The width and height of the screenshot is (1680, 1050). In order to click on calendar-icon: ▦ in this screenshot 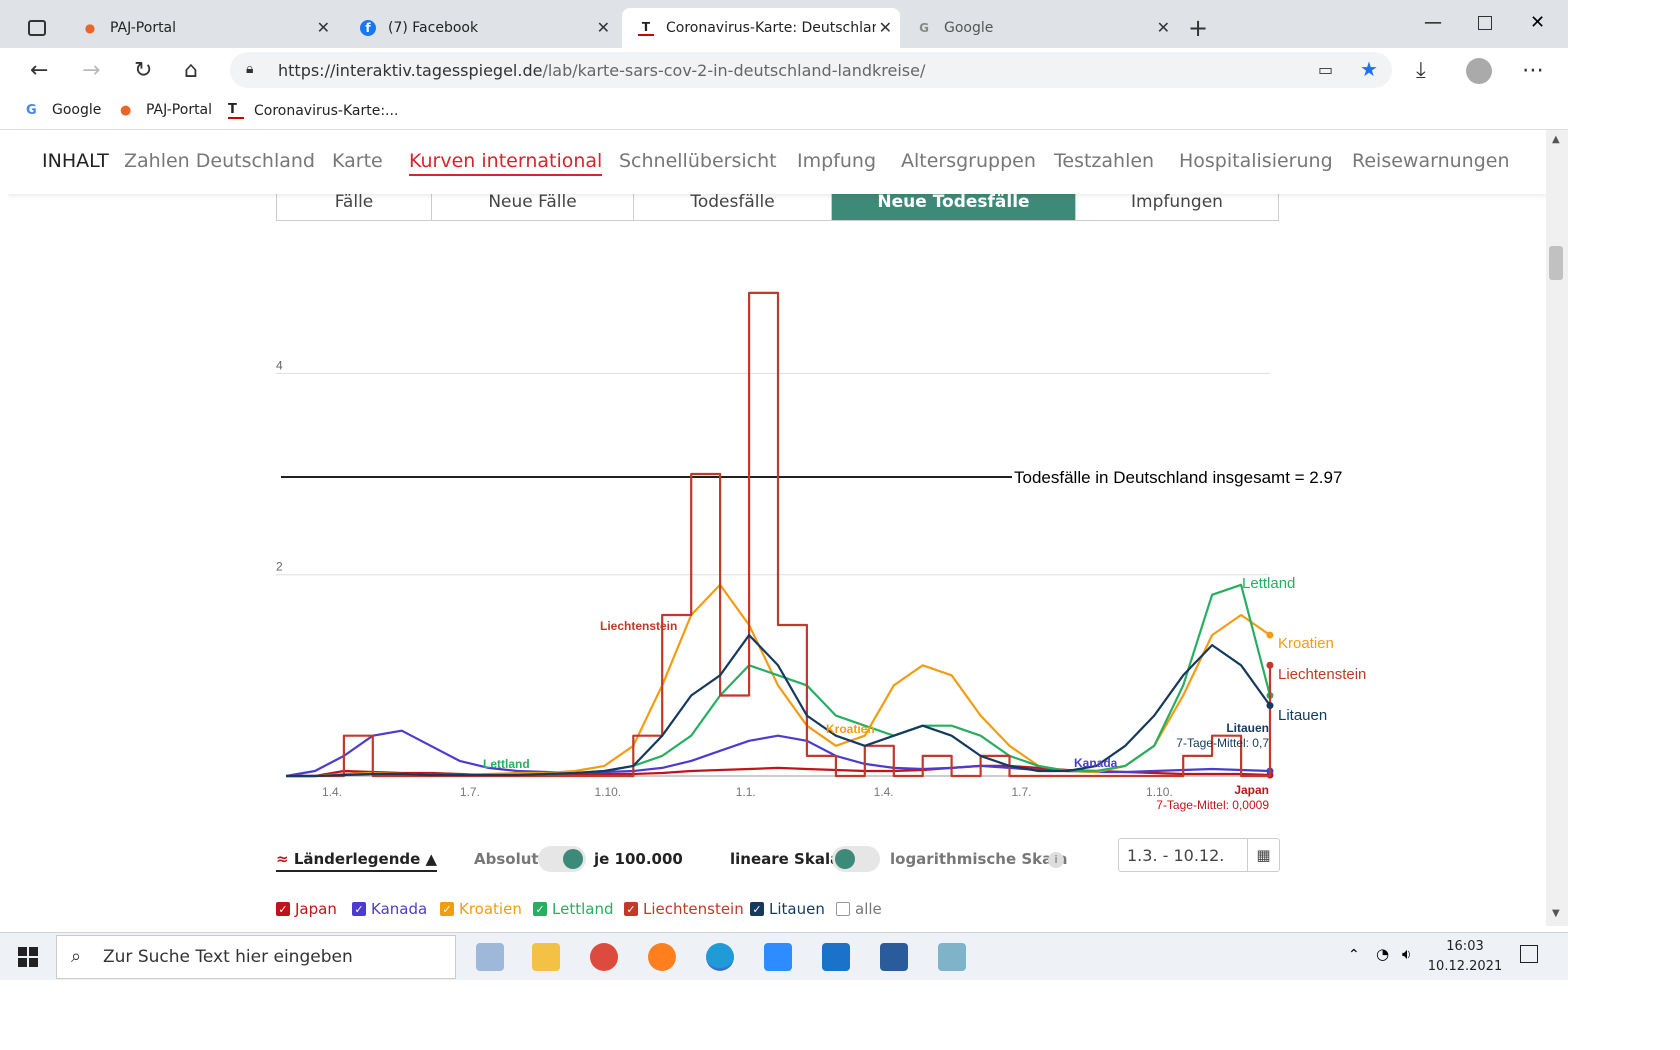, I will do `click(1263, 855)`.